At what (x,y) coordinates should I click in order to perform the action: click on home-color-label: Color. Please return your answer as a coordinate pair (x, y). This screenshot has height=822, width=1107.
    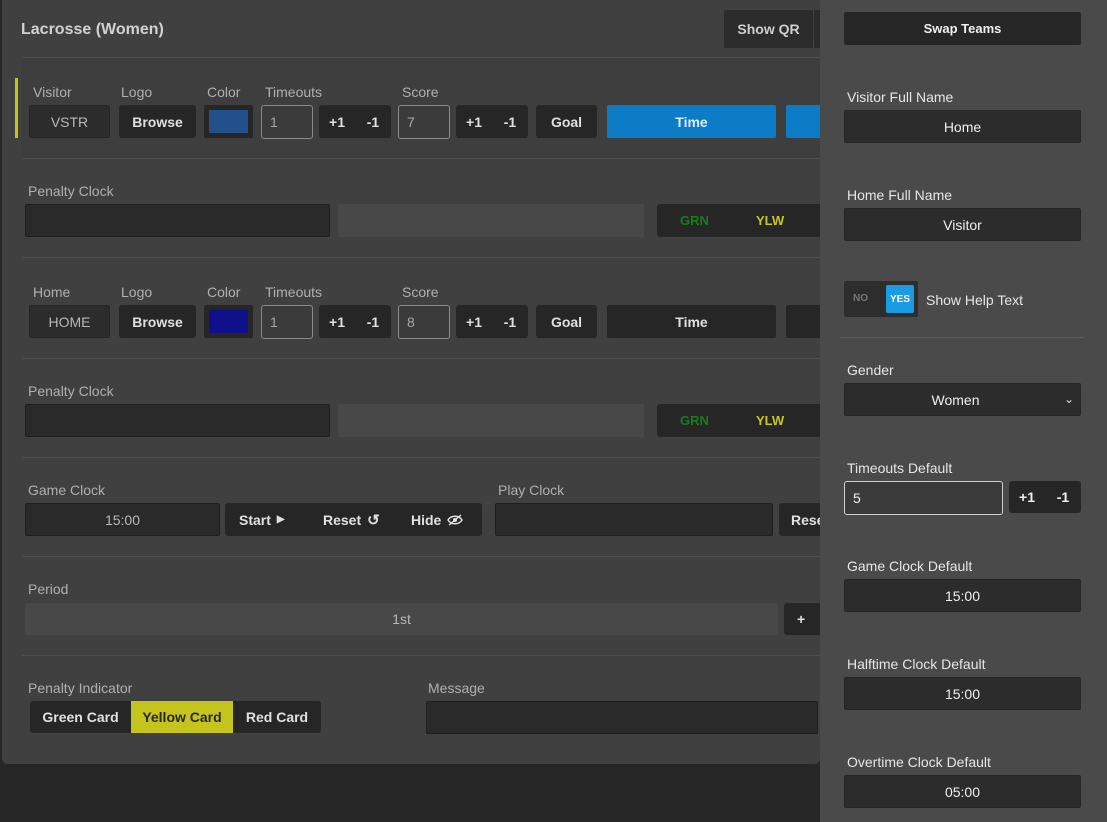
    Looking at the image, I should click on (224, 292).